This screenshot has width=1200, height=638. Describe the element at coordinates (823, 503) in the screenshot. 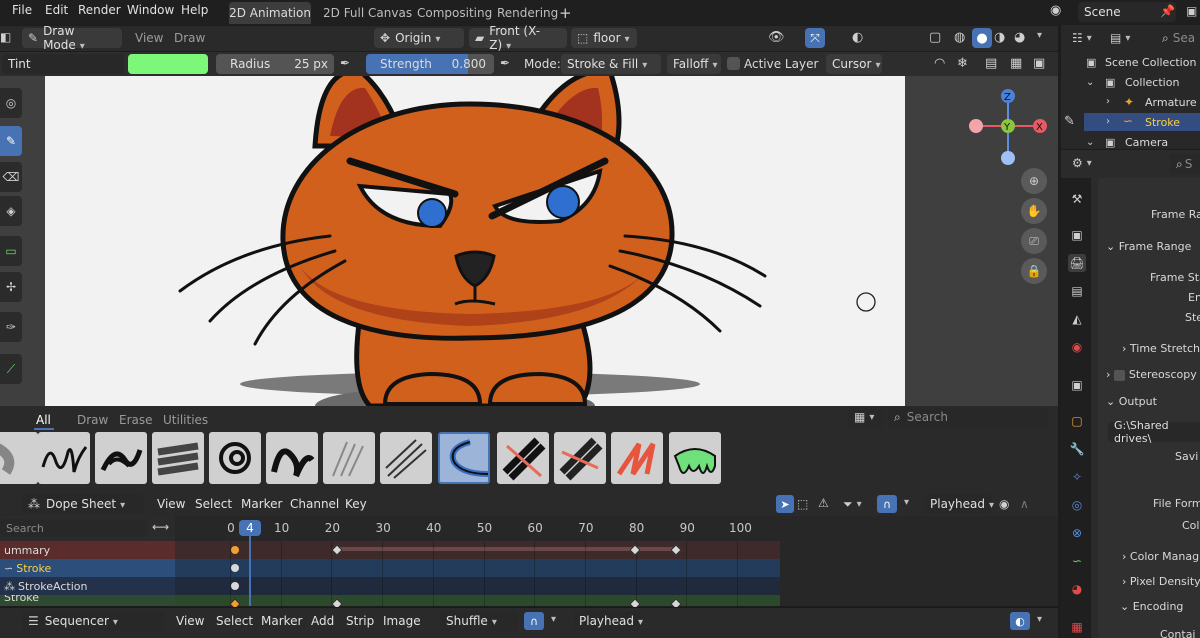

I see `warning-icon: ⚠` at that location.